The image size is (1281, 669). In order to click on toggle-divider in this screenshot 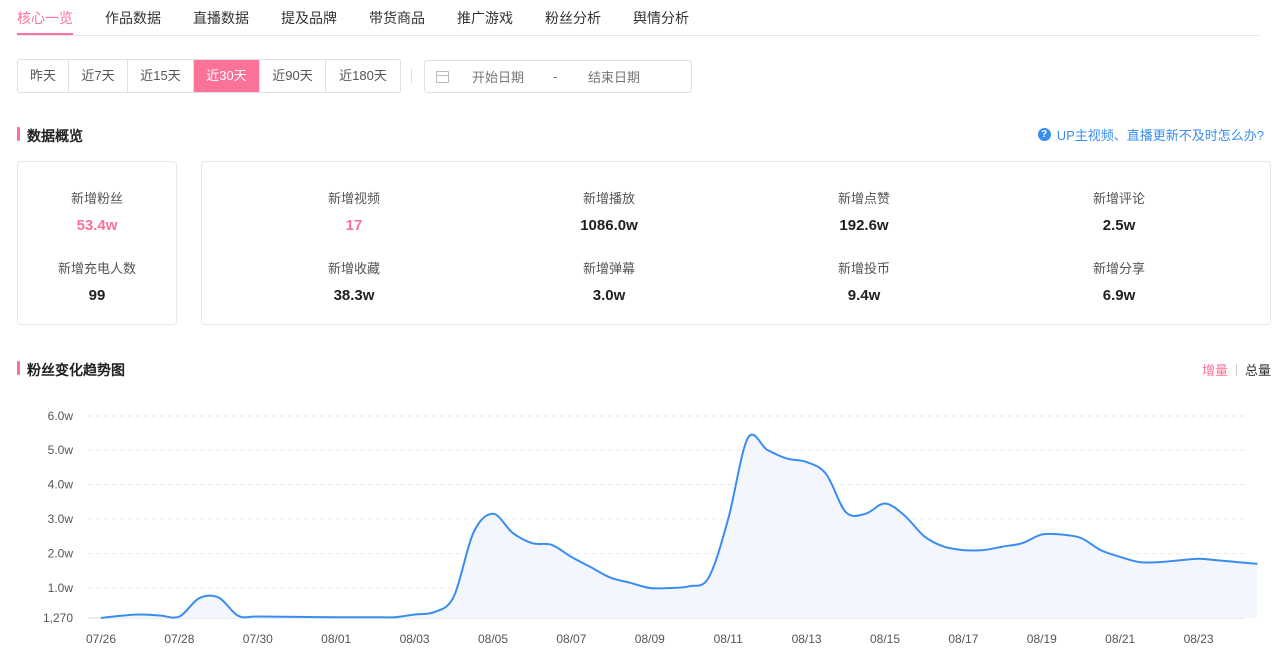, I will do `click(1236, 369)`.